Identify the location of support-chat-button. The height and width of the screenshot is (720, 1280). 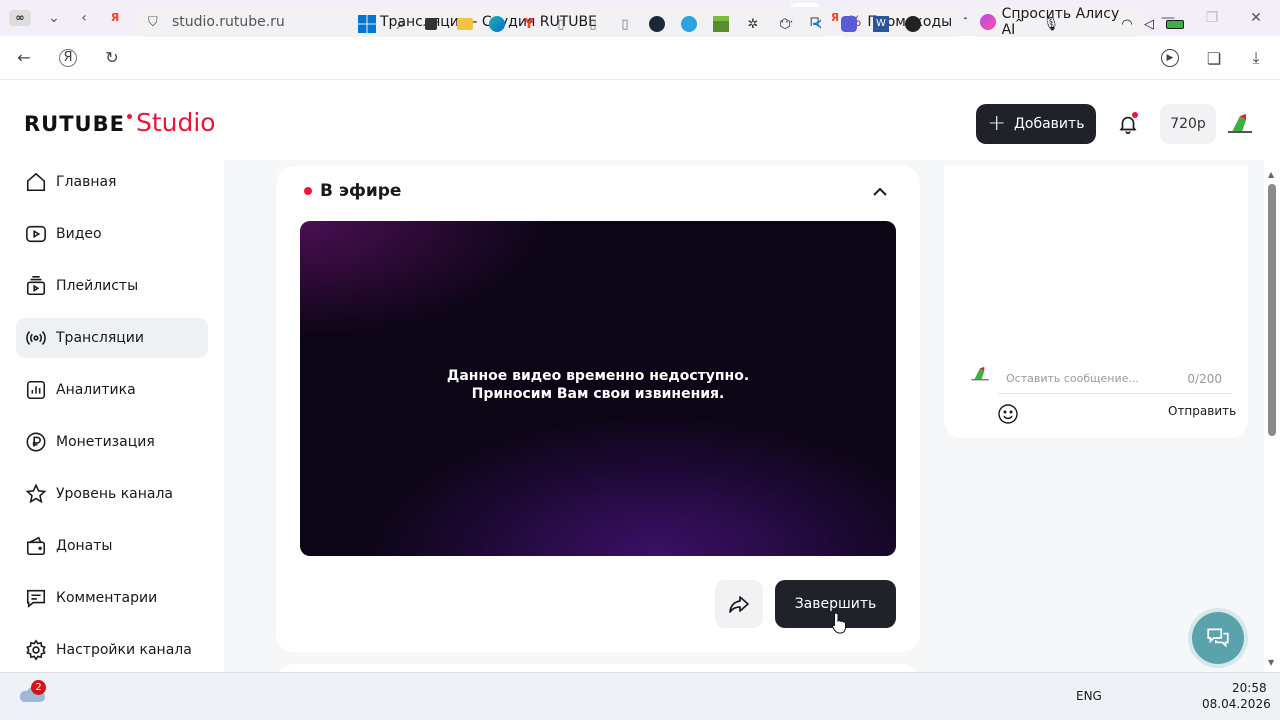
(1218, 638).